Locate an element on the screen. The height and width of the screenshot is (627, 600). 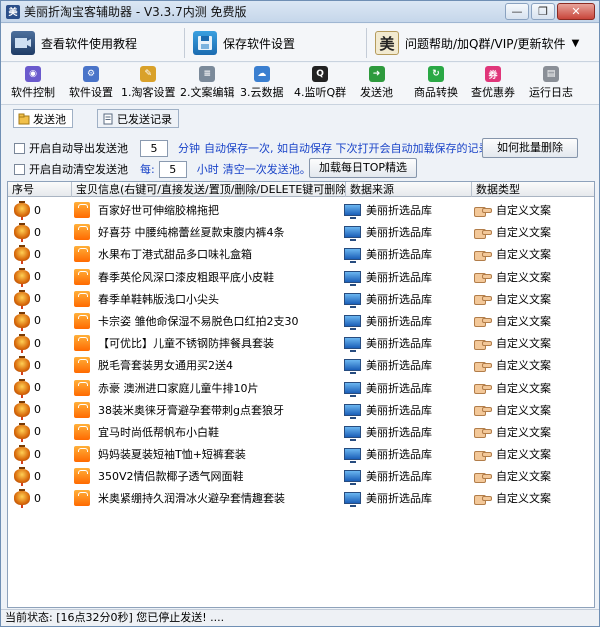
table-row: 0 米奥紧绷持久润滑冰火避孕套情趣套装 美丽折选品库 自定义文案 is located at coordinates (301, 498).